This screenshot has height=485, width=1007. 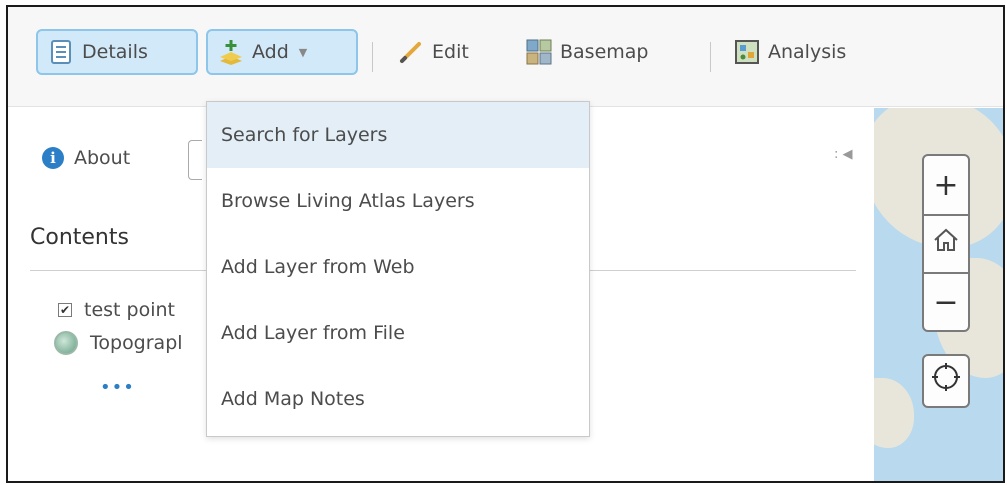 I want to click on details-button: Details, so click(x=117, y=52).